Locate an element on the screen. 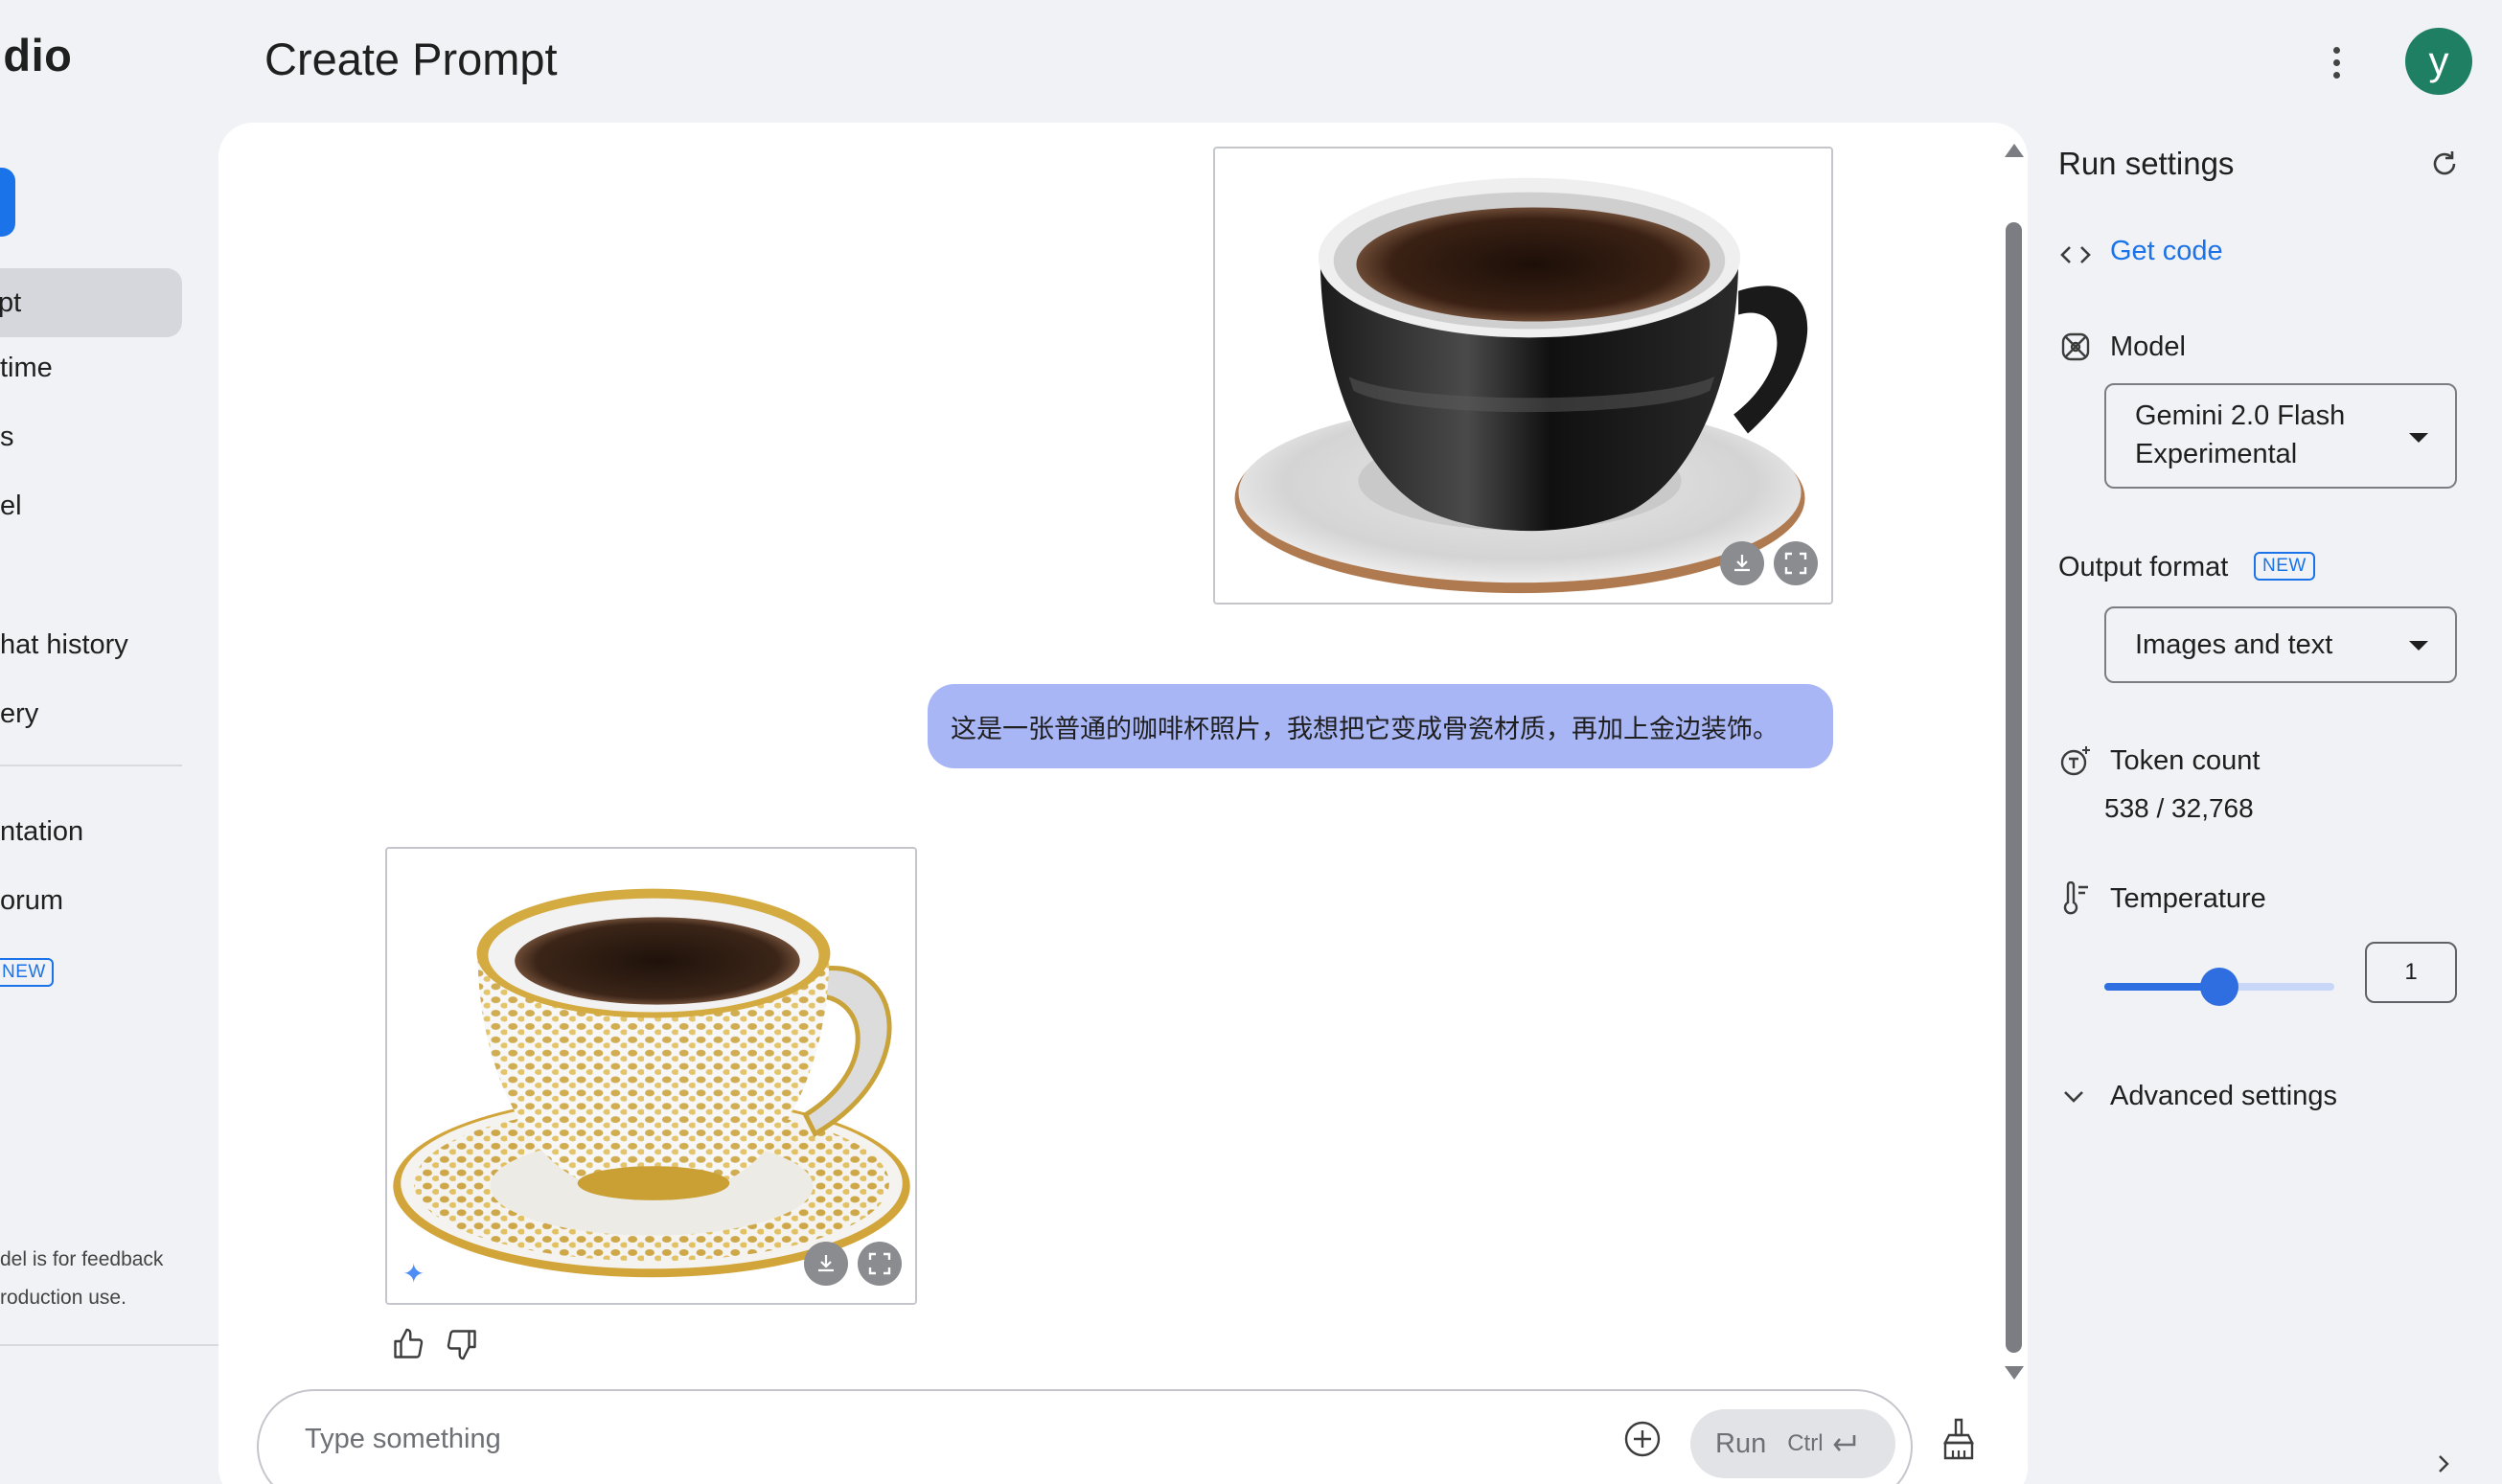 The width and height of the screenshot is (2502, 1484). get-code-link: Get code is located at coordinates (2166, 251).